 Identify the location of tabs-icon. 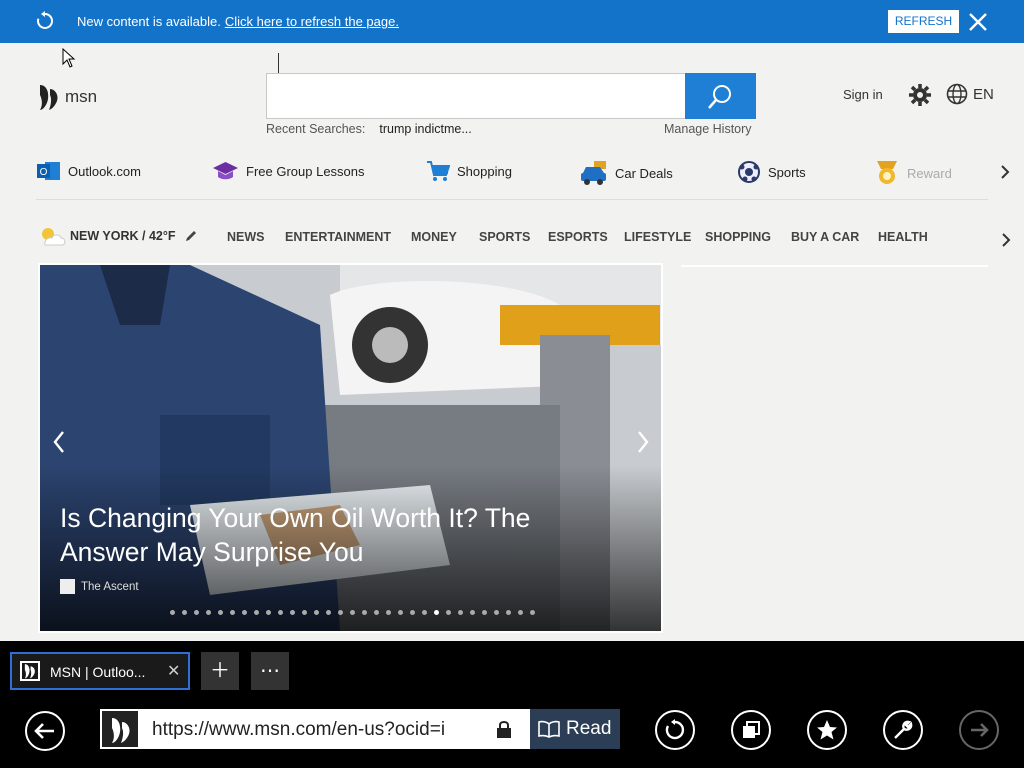
(751, 729).